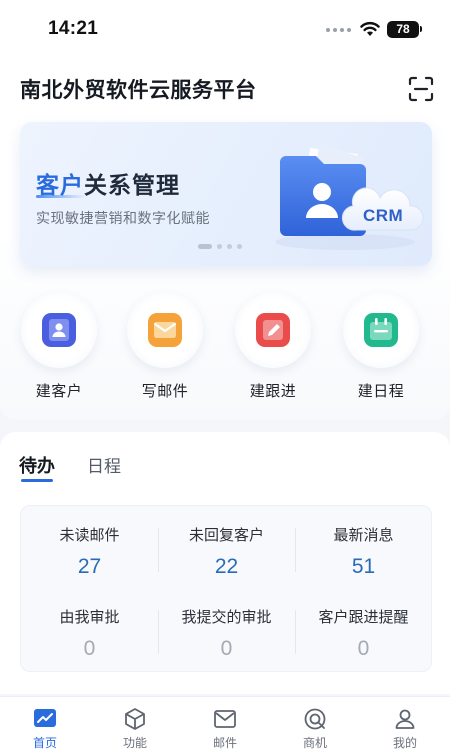  What do you see at coordinates (225, 347) in the screenshot?
I see `quick-actions: 建客户 写邮件 建跟进 建日程` at bounding box center [225, 347].